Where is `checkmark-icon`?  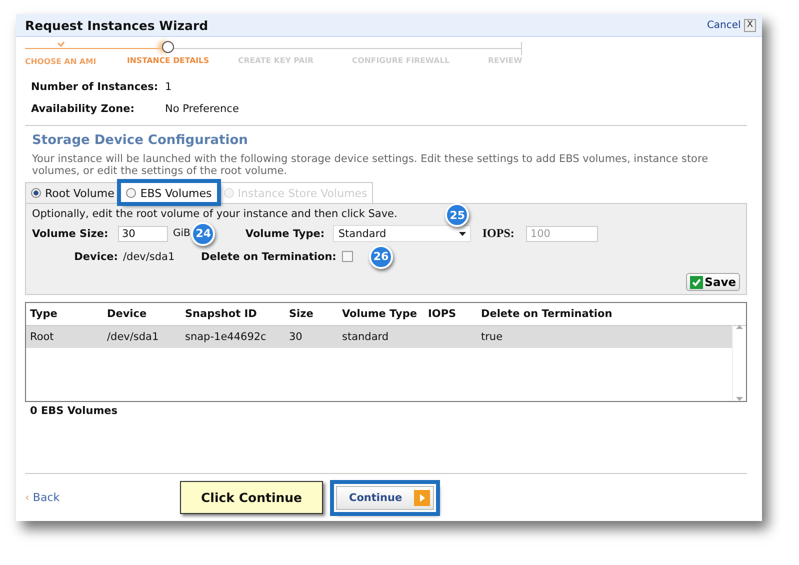 checkmark-icon is located at coordinates (696, 282).